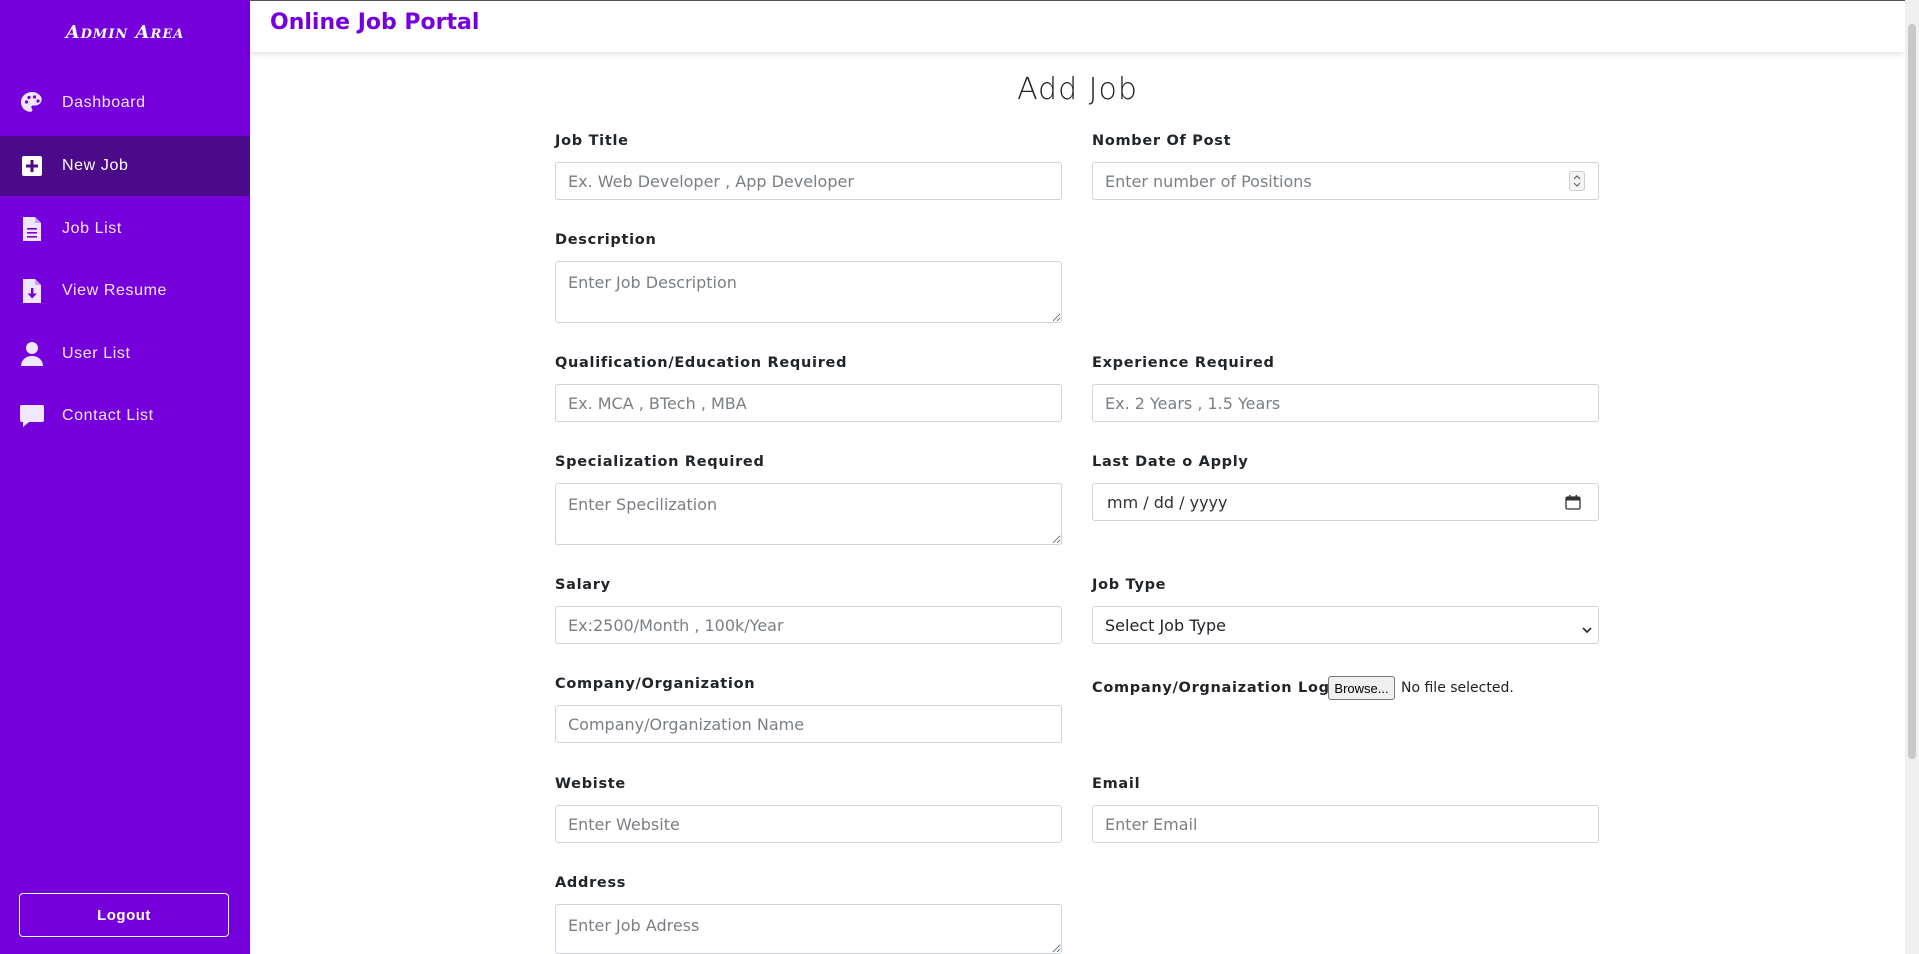 Image resolution: width=1919 pixels, height=954 pixels. What do you see at coordinates (1116, 784) in the screenshot?
I see `email-label: Email` at bounding box center [1116, 784].